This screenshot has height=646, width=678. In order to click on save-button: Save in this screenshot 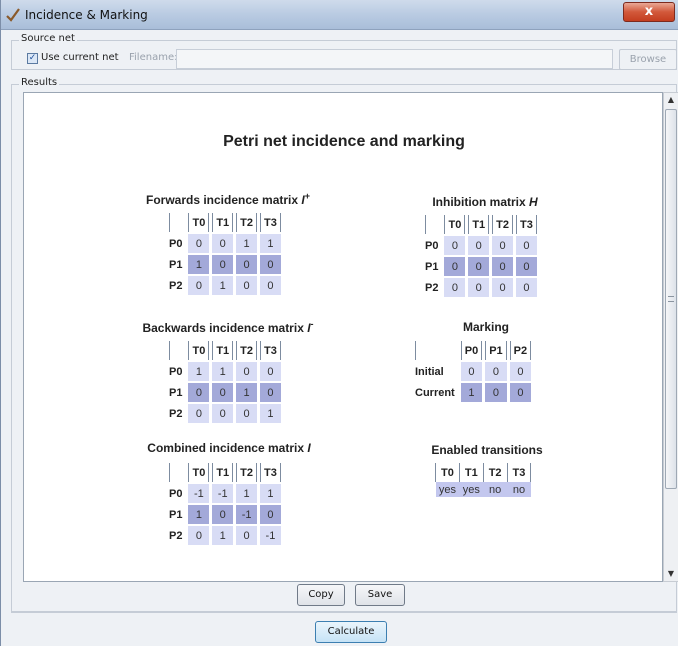, I will do `click(380, 595)`.